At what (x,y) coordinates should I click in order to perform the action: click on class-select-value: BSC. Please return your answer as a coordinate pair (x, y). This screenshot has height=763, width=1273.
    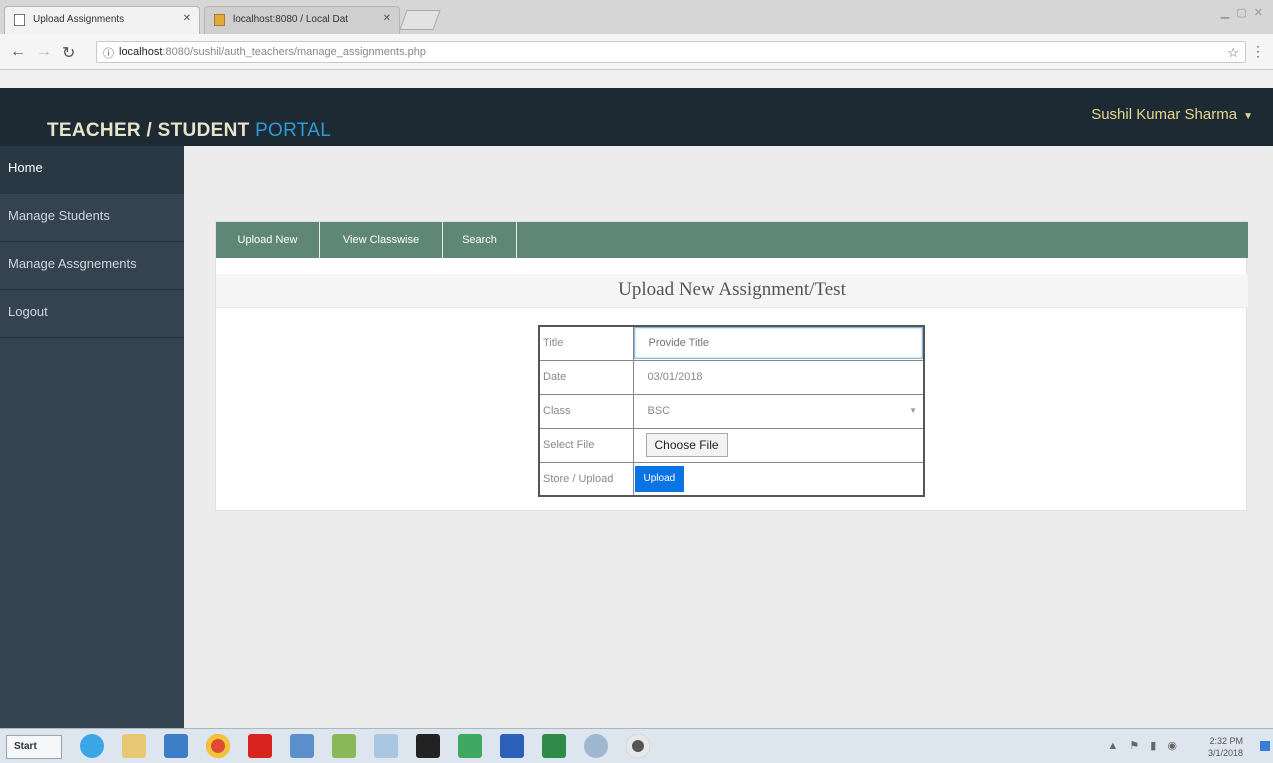
    Looking at the image, I should click on (778, 411).